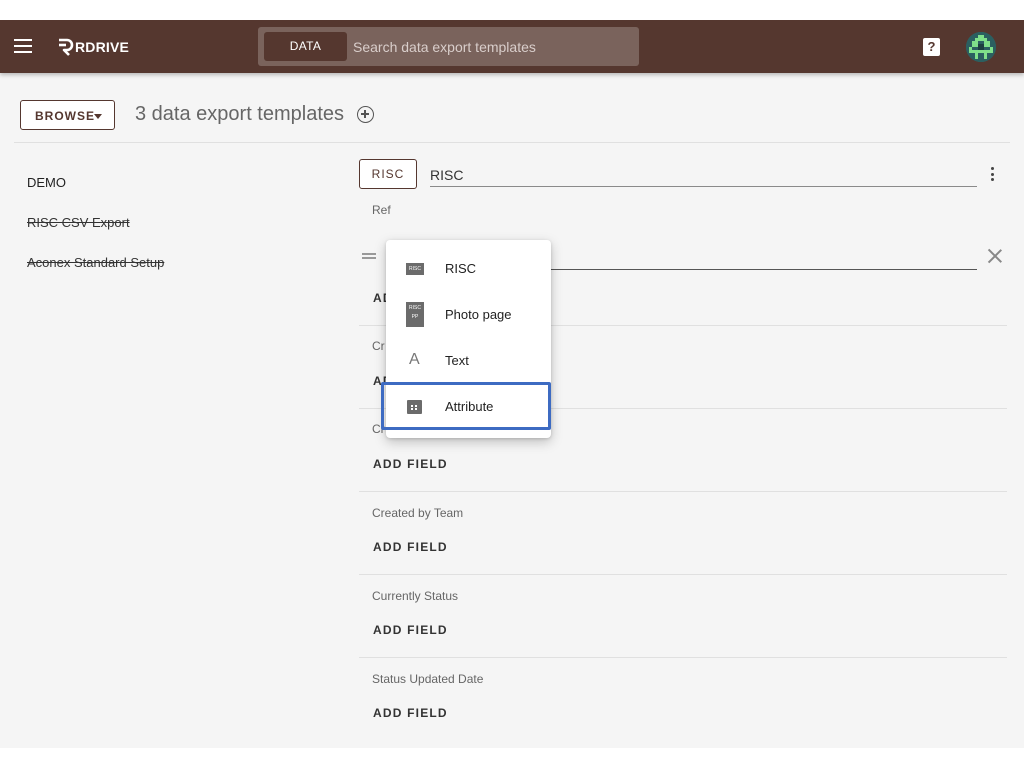 The width and height of the screenshot is (1024, 768). I want to click on add-template-icon, so click(365, 114).